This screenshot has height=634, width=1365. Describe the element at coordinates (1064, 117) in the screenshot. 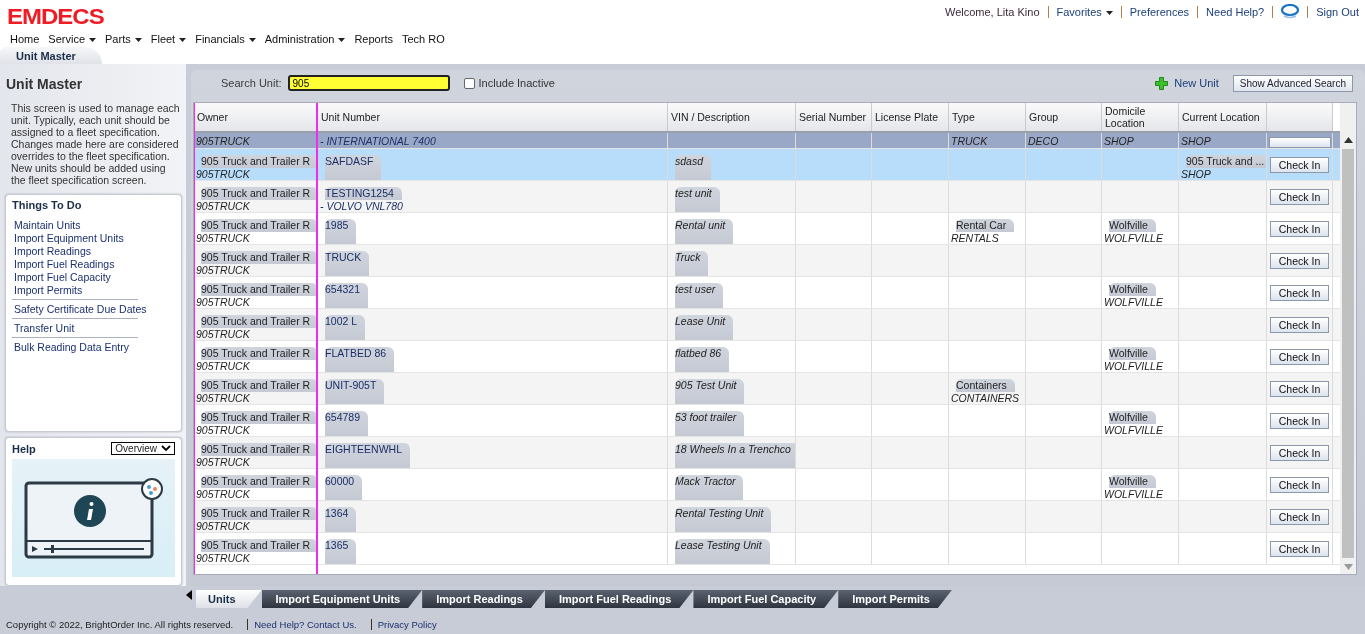

I see `column-header: Group` at that location.